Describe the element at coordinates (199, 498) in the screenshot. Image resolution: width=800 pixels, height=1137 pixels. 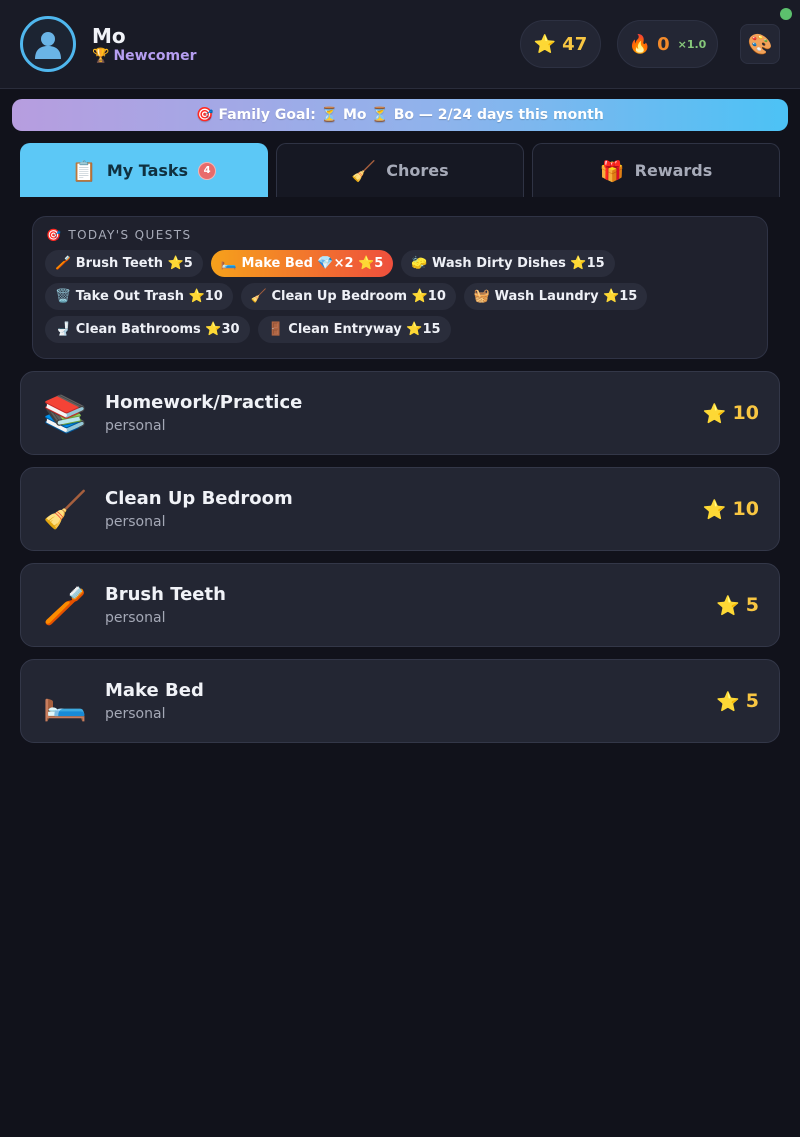
I see `task-title: Clean Up Bedroom` at that location.